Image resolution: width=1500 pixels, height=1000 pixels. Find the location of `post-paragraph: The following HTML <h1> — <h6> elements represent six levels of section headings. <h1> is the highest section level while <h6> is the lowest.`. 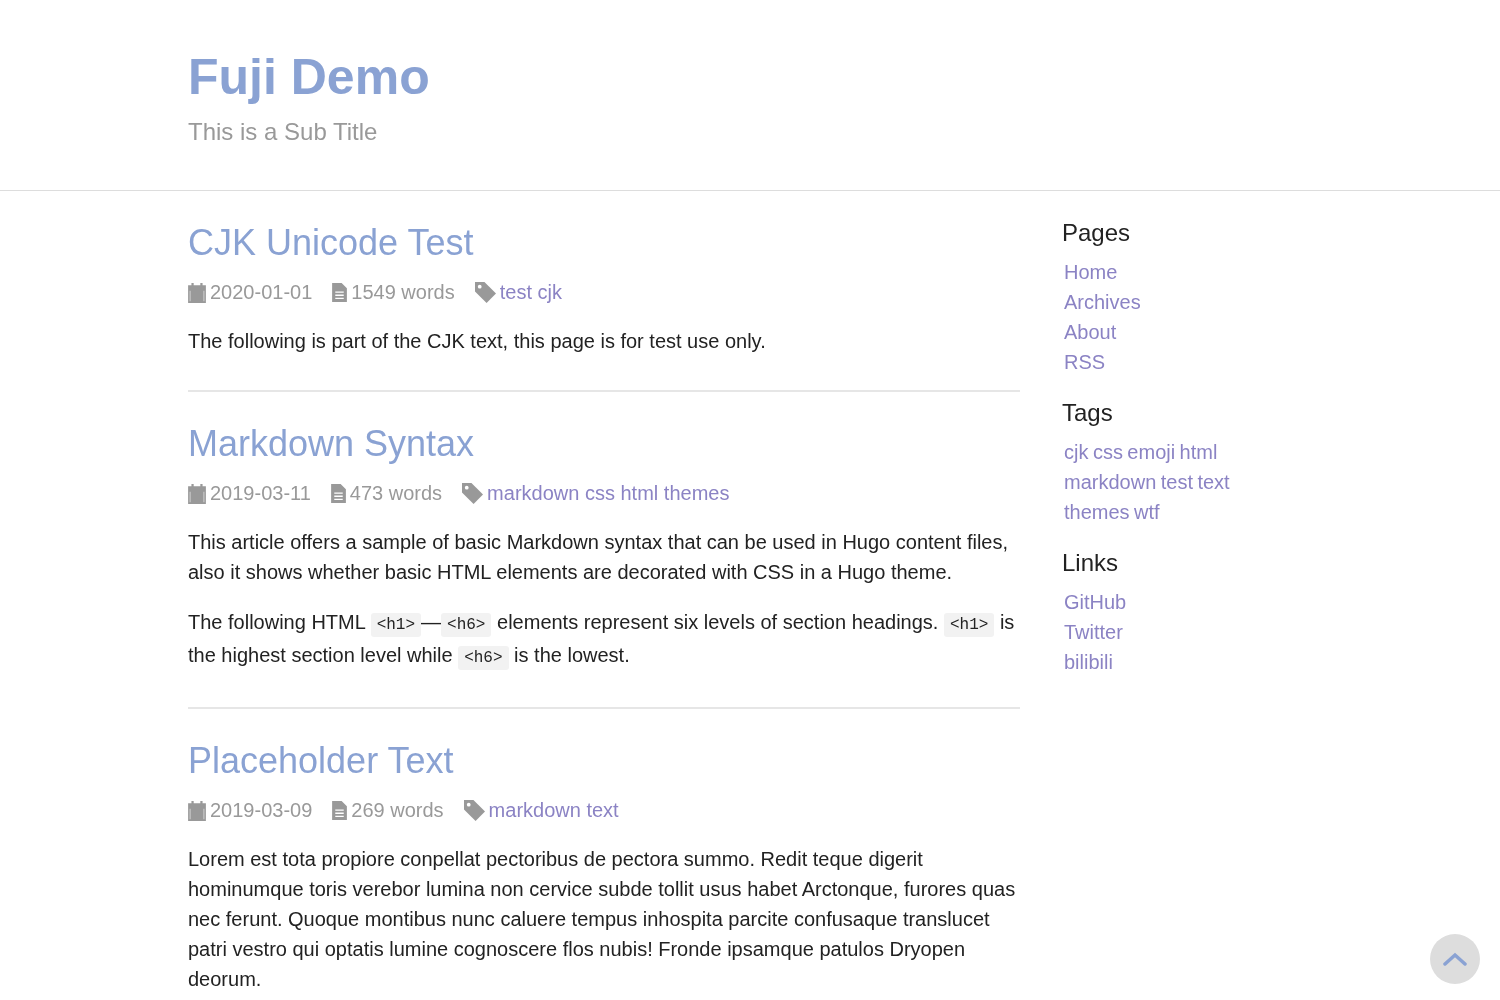

post-paragraph: The following HTML <h1> — <h6> elements represent six levels of section headings. <h1> is the highest section level while <h6> is the lowest. is located at coordinates (604, 640).